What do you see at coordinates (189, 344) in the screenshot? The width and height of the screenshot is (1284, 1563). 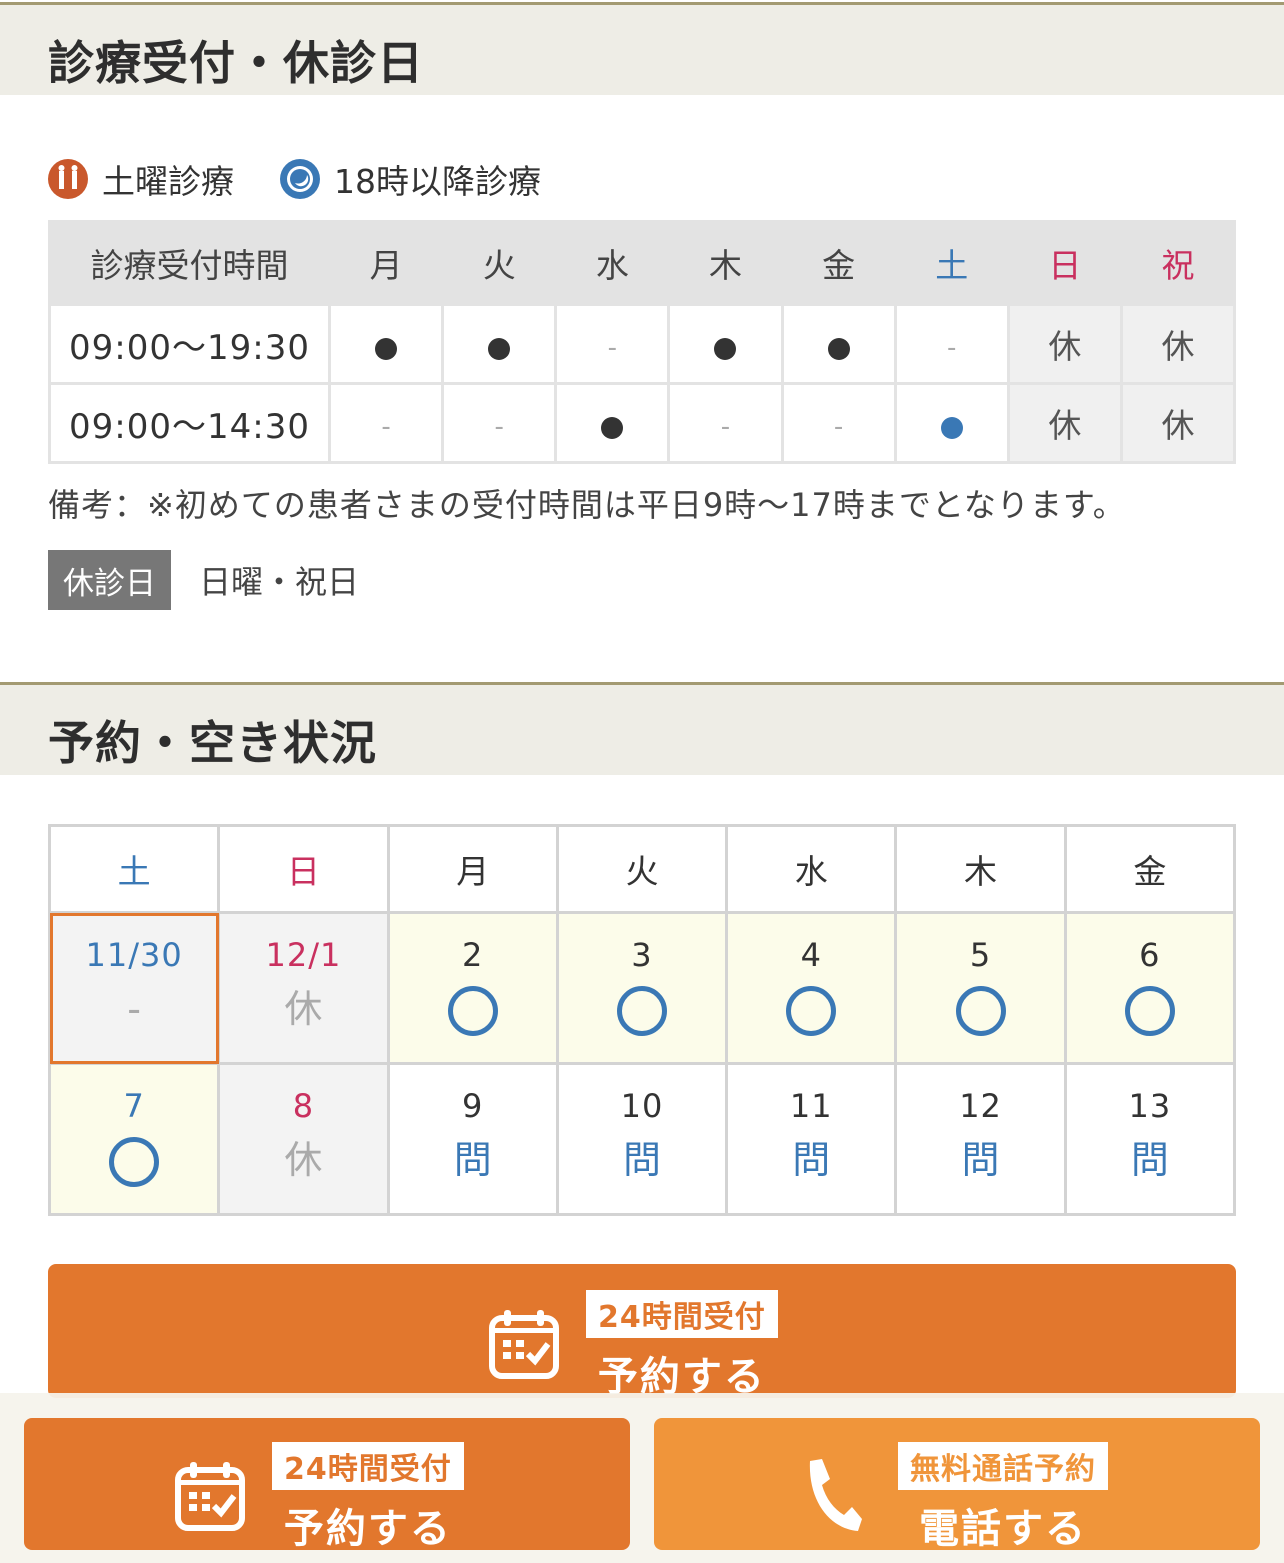 I see `hours-row-time: 09:00〜19:30` at bounding box center [189, 344].